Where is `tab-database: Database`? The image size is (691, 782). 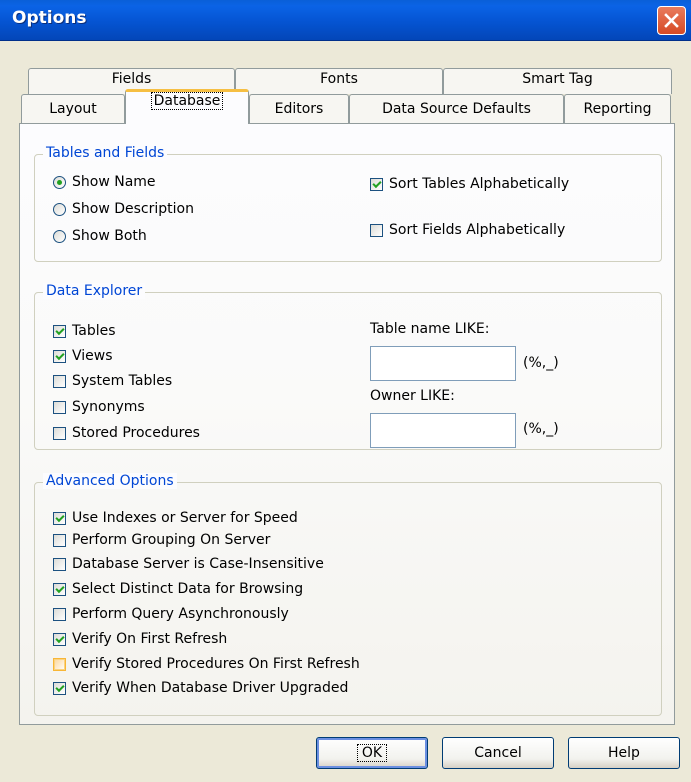 tab-database: Database is located at coordinates (187, 106).